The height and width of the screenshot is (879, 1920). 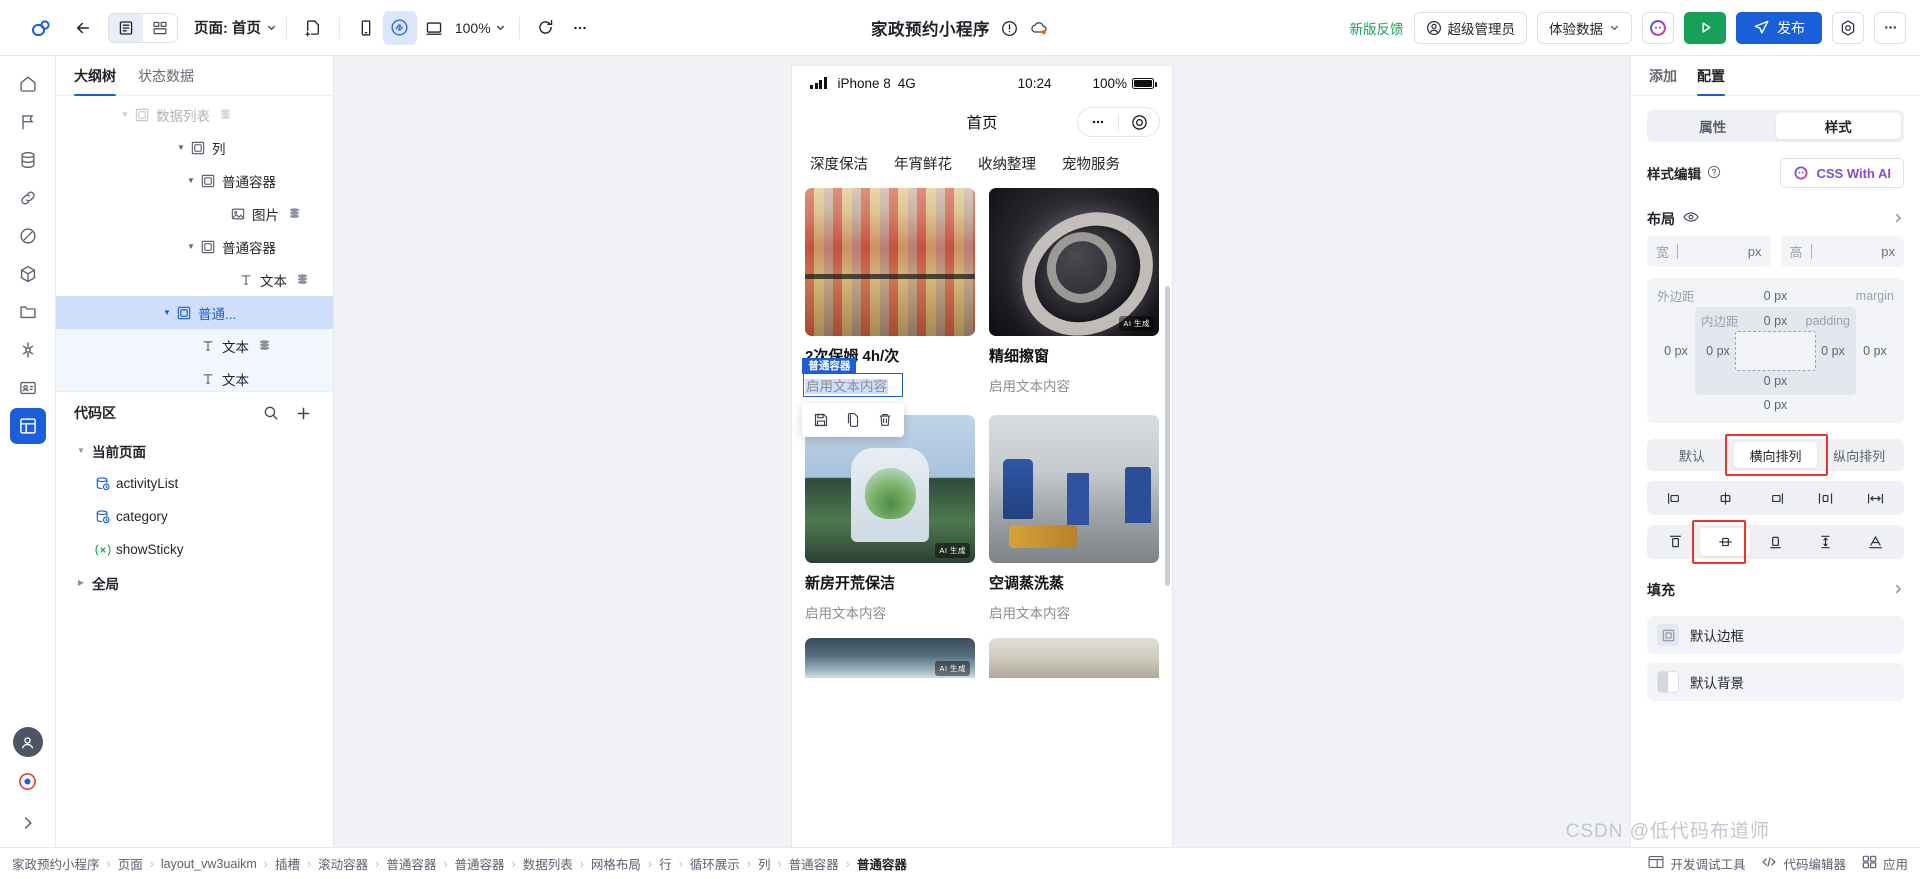 What do you see at coordinates (888, 312) in the screenshot?
I see `service-card: 2次保姆 4h/次 普通容器 启用文本内容` at bounding box center [888, 312].